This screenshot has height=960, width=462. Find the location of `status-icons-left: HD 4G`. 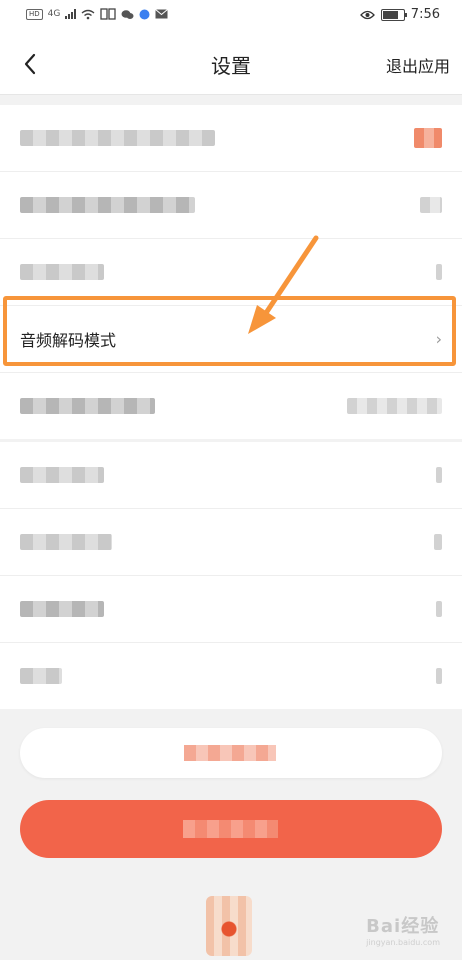

status-icons-left: HD 4G is located at coordinates (97, 14).